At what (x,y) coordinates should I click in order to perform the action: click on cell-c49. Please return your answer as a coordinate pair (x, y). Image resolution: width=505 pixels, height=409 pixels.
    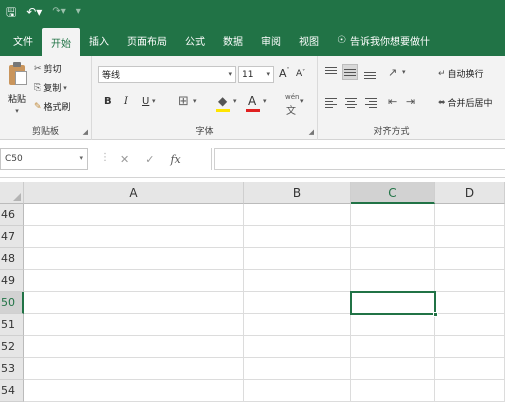
    Looking at the image, I should click on (393, 281).